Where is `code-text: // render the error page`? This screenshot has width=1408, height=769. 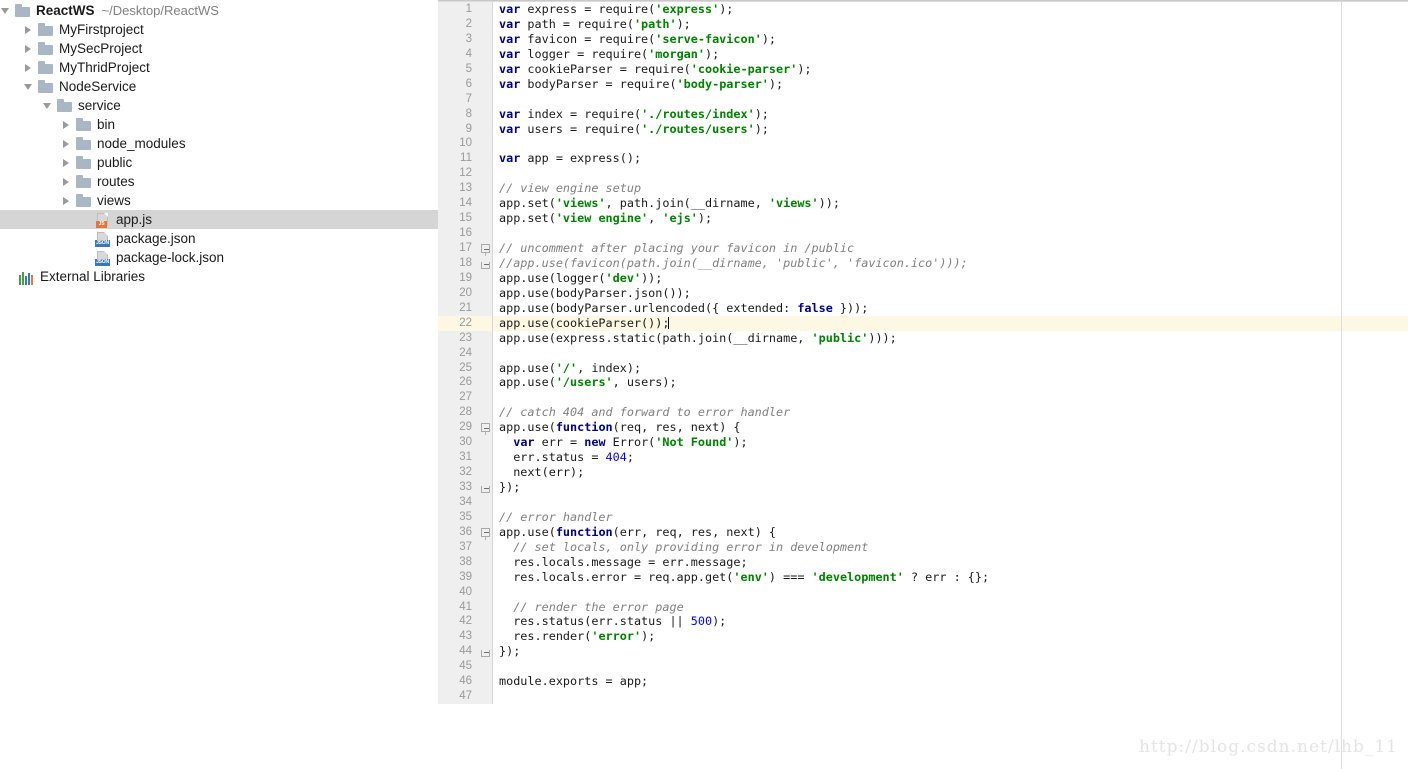 code-text: // render the error page is located at coordinates (950, 607).